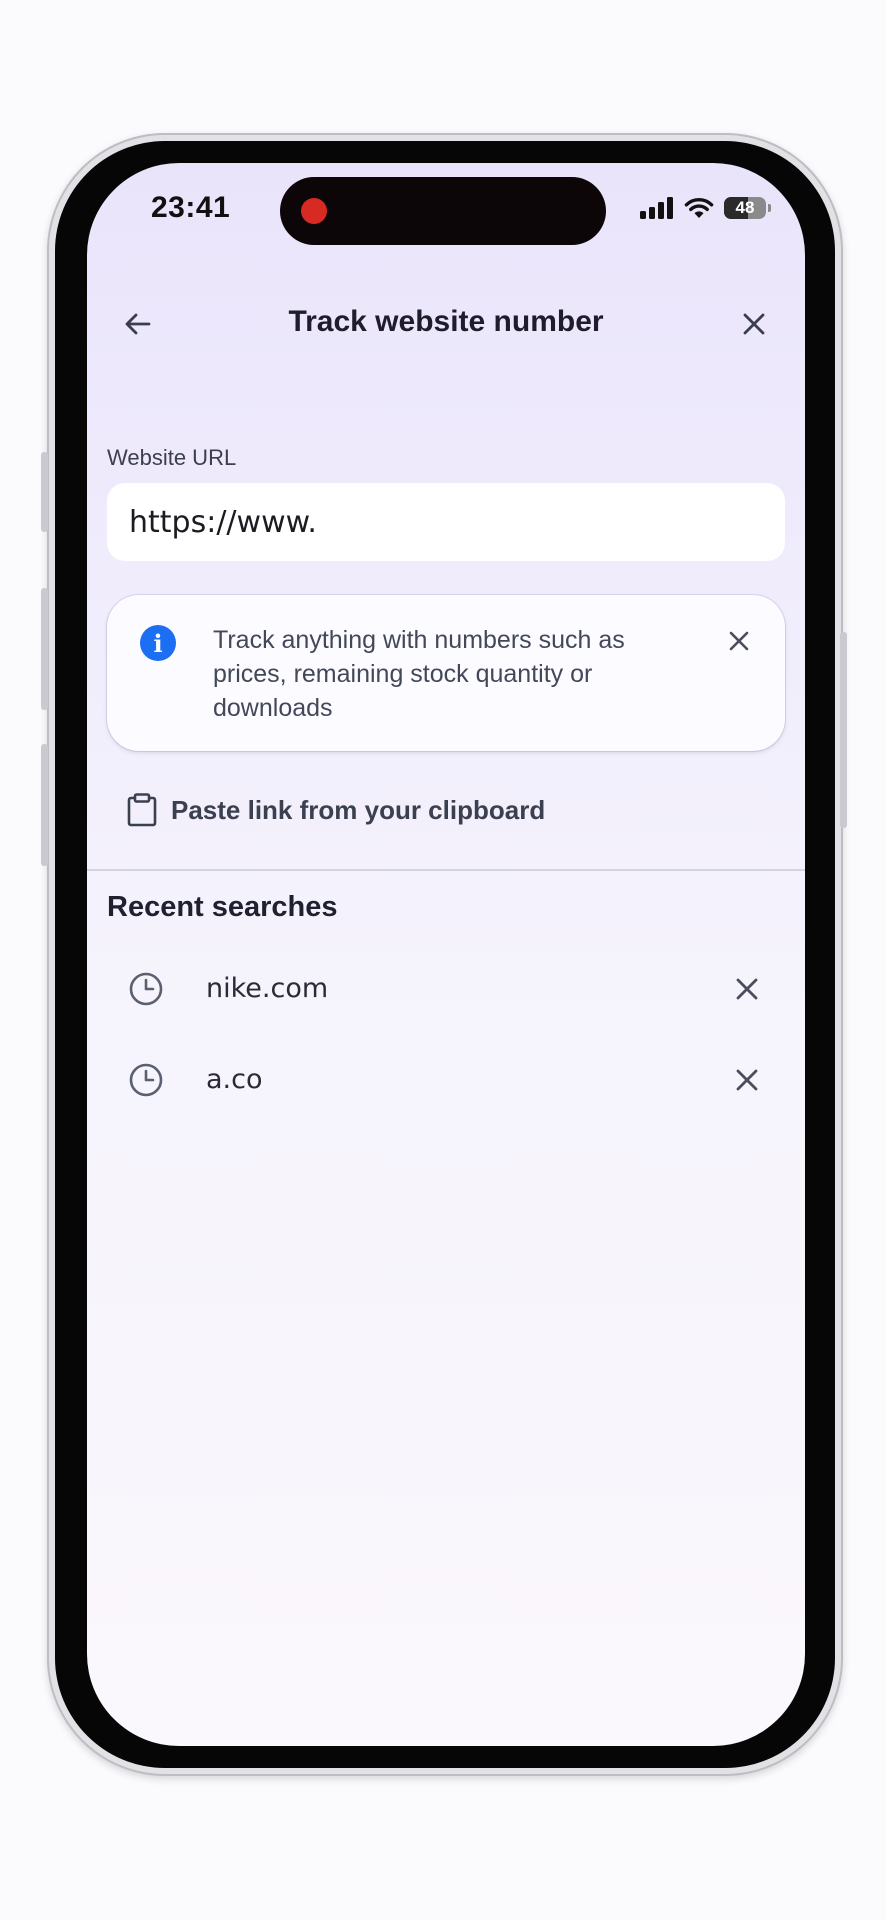  I want to click on phone-power-button, so click(843, 730).